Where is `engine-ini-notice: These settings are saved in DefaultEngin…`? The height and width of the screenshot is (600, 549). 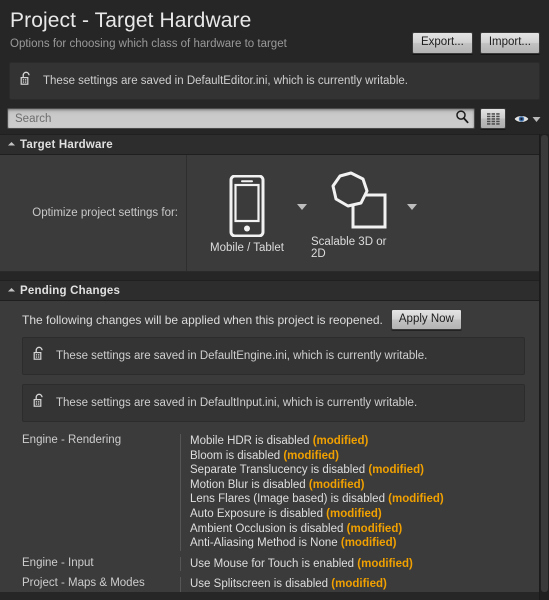
engine-ini-notice: These settings are saved in DefaultEngin… is located at coordinates (273, 356).